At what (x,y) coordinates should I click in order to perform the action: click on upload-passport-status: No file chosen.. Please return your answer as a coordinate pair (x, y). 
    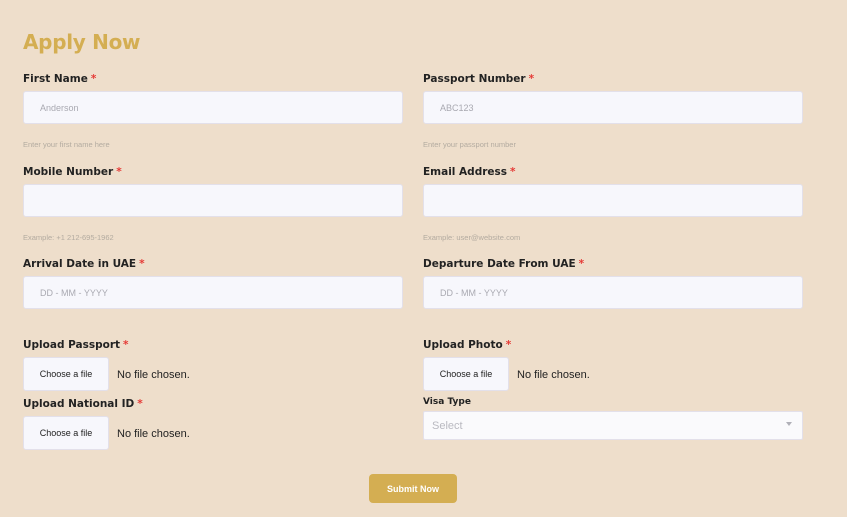
    Looking at the image, I should click on (153, 375).